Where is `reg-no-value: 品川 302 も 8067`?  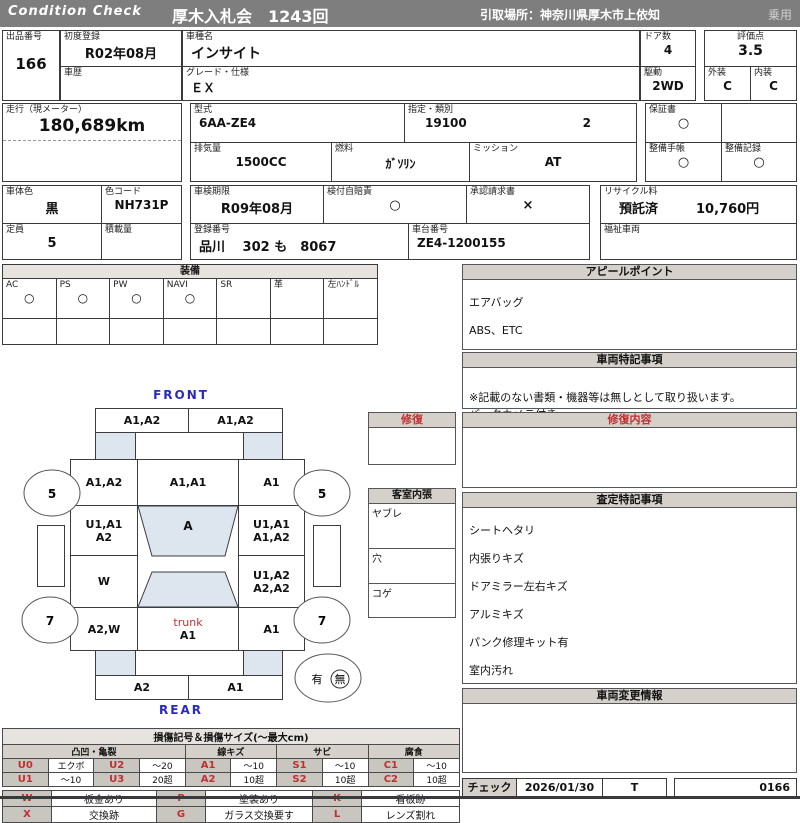
reg-no-value: 品川 302 も 8067 is located at coordinates (268, 247).